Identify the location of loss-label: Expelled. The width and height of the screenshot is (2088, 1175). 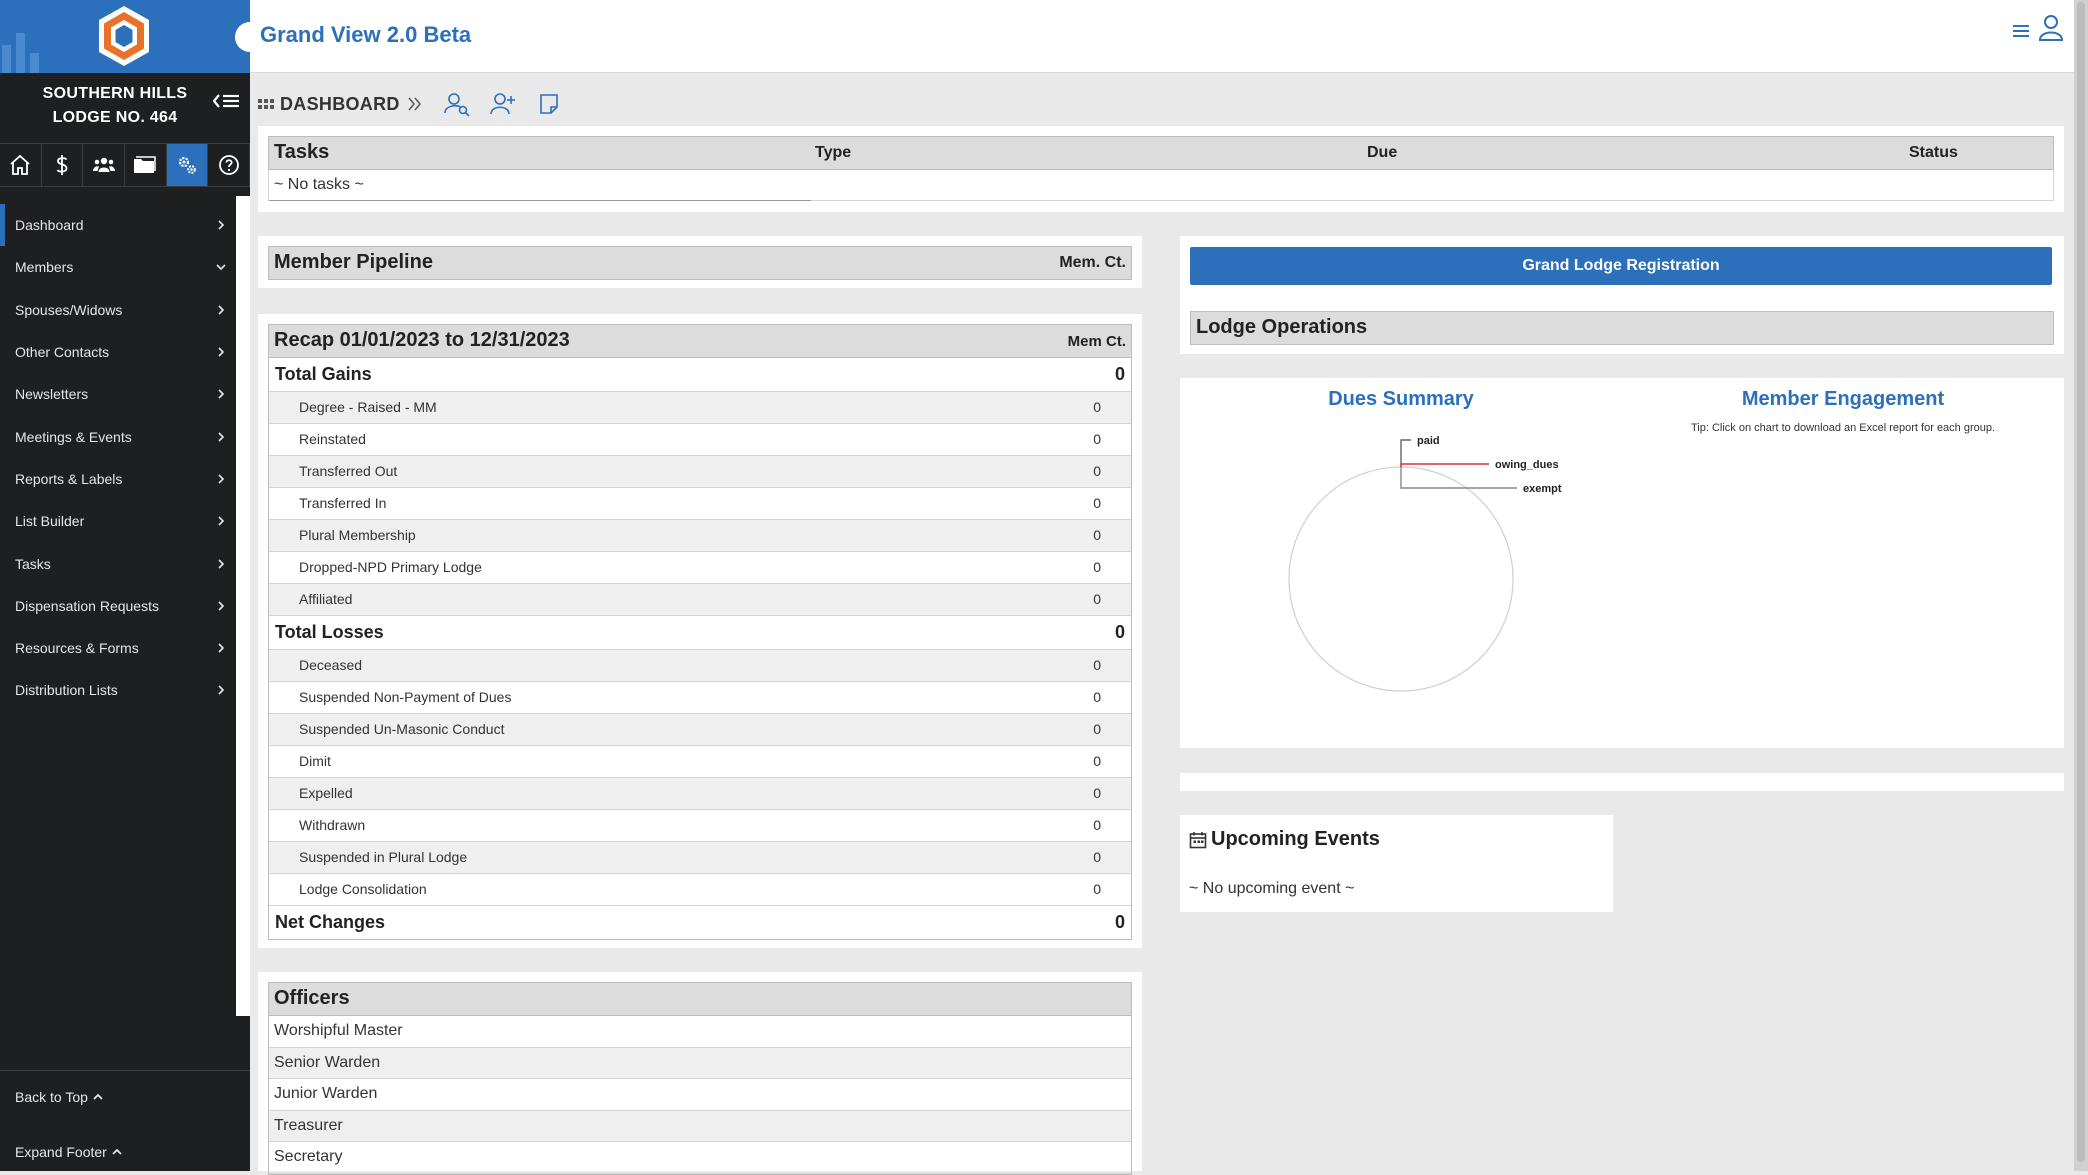
(326, 793).